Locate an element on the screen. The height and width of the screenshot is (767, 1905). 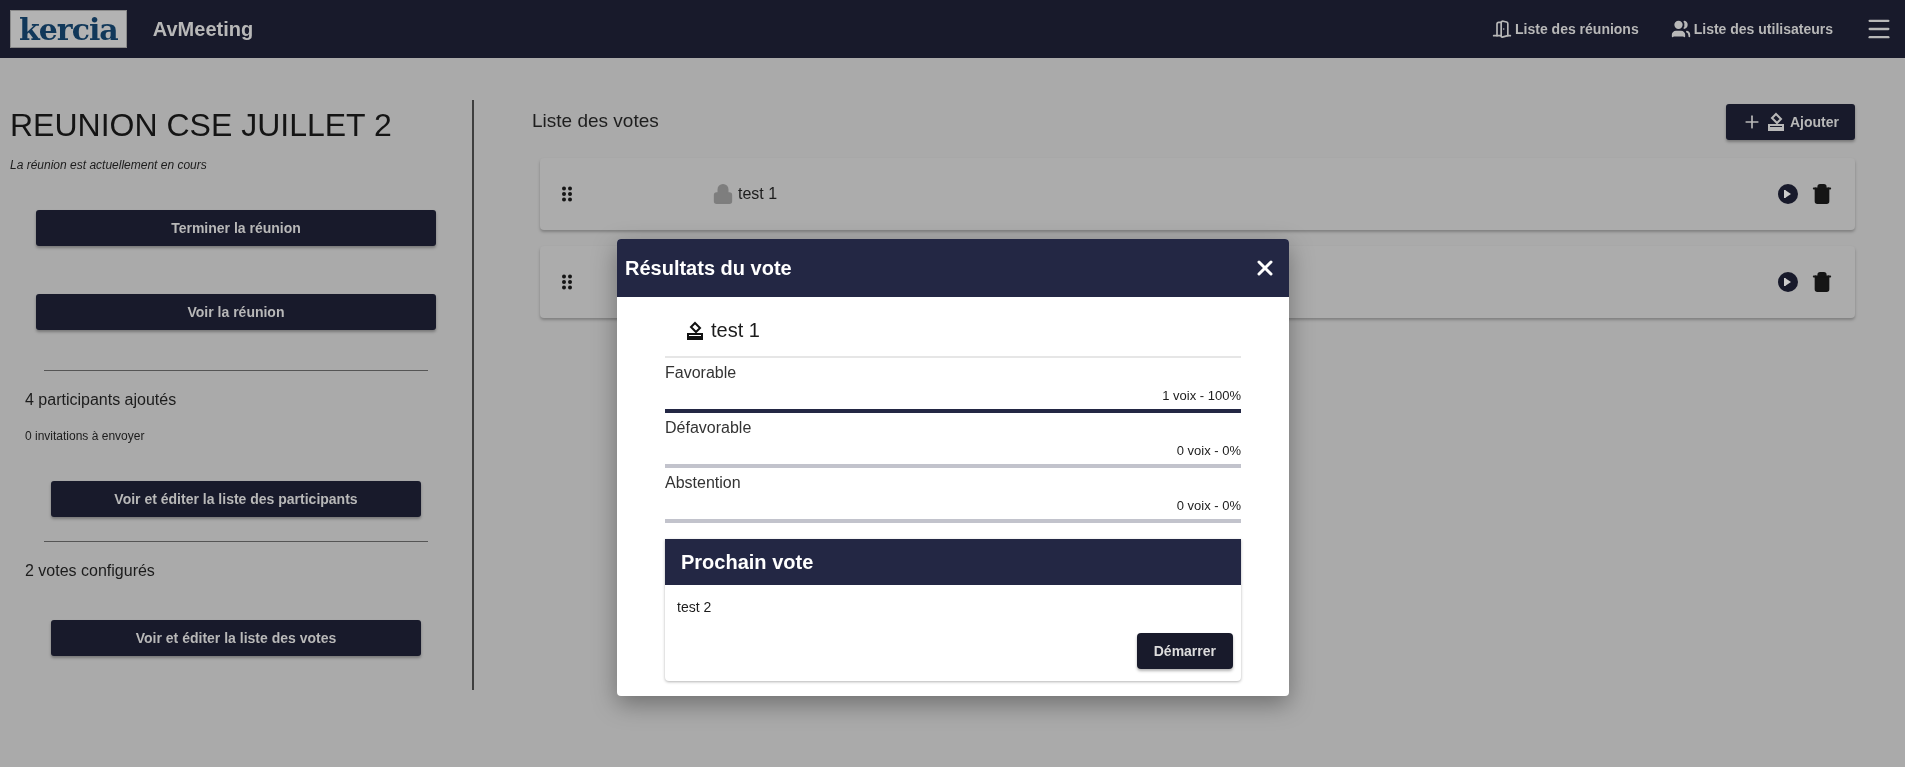
action-button: Voir la réunion is located at coordinates (236, 312).